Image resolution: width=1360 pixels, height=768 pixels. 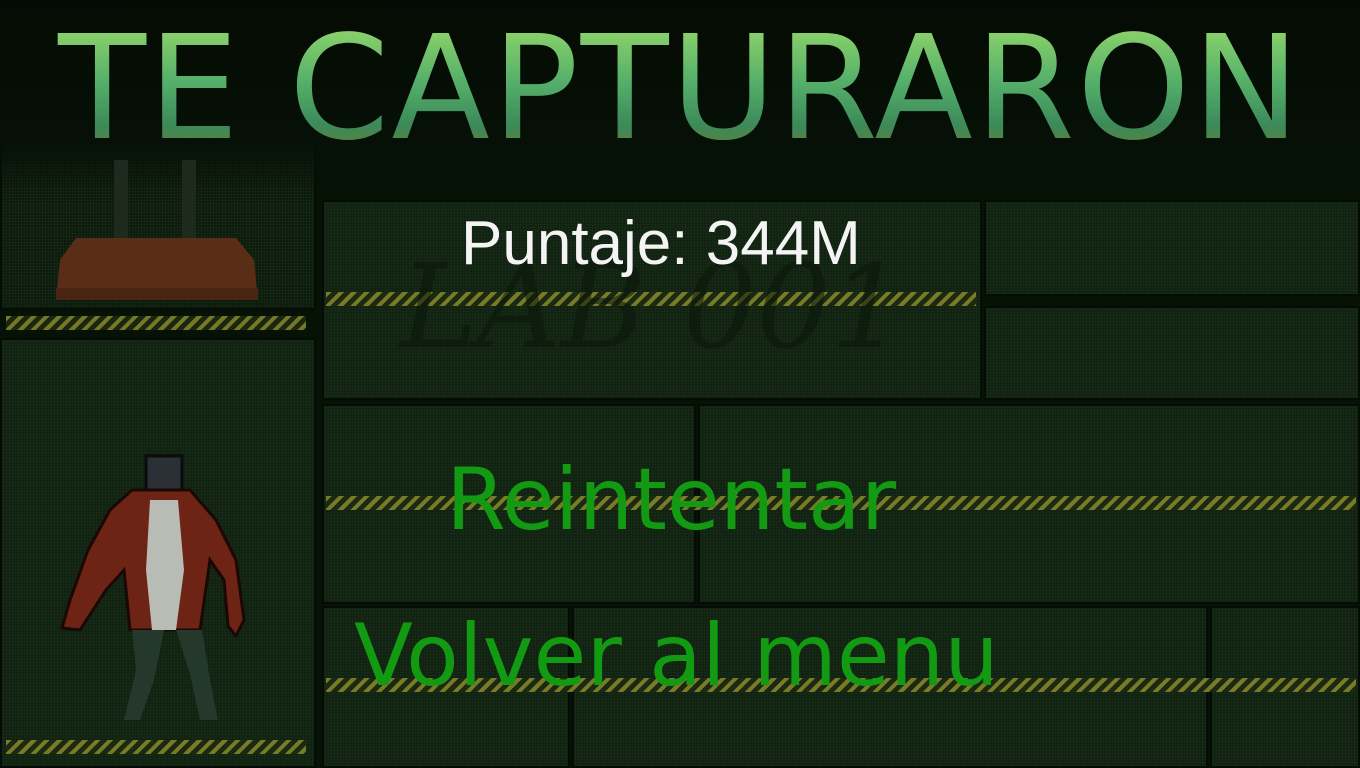 What do you see at coordinates (661, 243) in the screenshot?
I see `score-label: Puntaje: 344M` at bounding box center [661, 243].